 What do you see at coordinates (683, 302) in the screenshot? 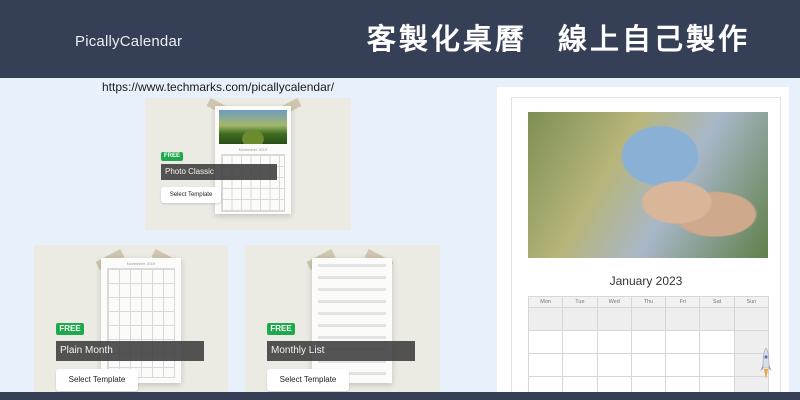
I see `weekday-header: Fri` at bounding box center [683, 302].